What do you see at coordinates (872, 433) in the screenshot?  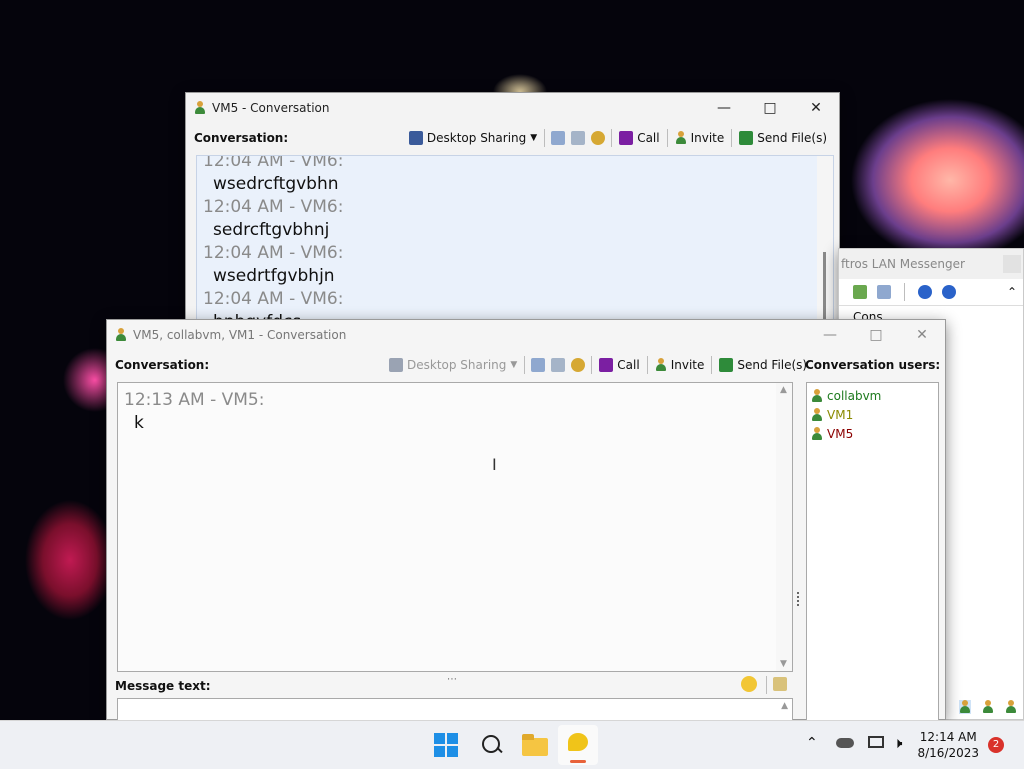 I see `user-list-item: VM5` at bounding box center [872, 433].